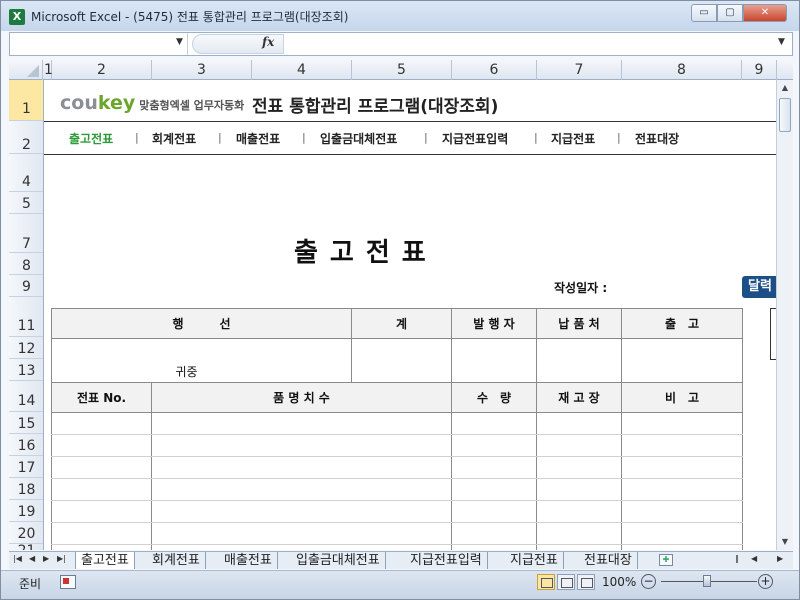  I want to click on column-header-cell: 8, so click(682, 70).